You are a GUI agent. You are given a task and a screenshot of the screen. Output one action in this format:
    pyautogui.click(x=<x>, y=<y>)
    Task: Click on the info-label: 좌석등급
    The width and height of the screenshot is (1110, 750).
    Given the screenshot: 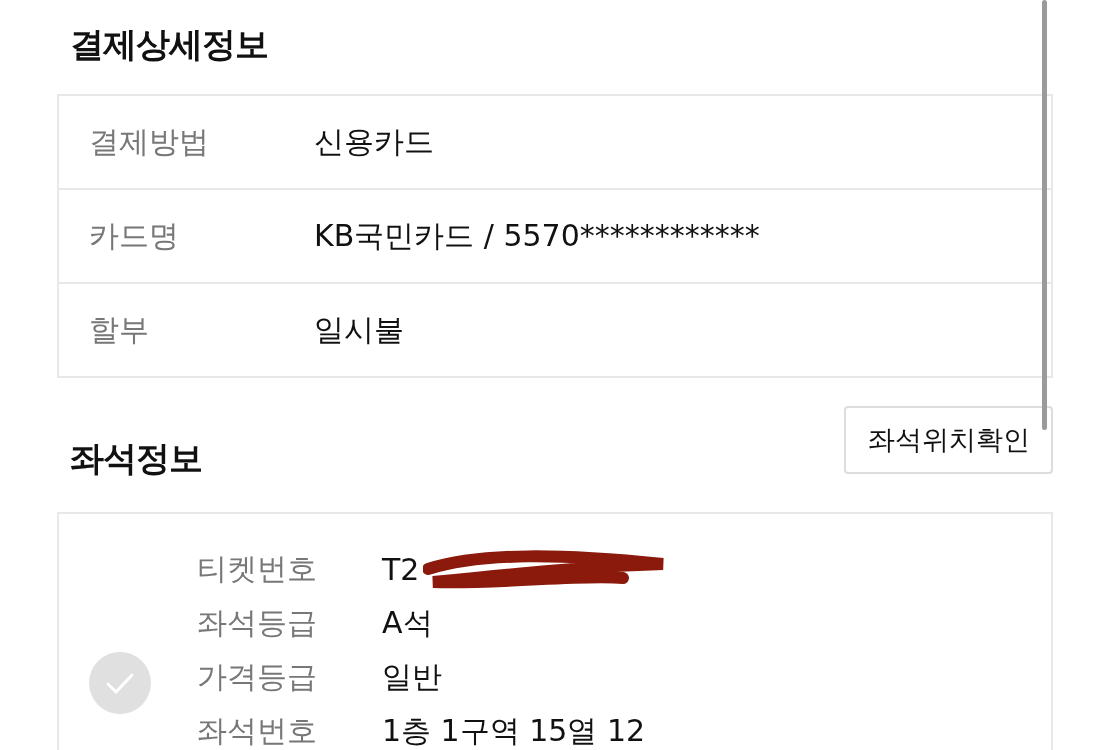 What is the action you would take?
    pyautogui.click(x=257, y=622)
    